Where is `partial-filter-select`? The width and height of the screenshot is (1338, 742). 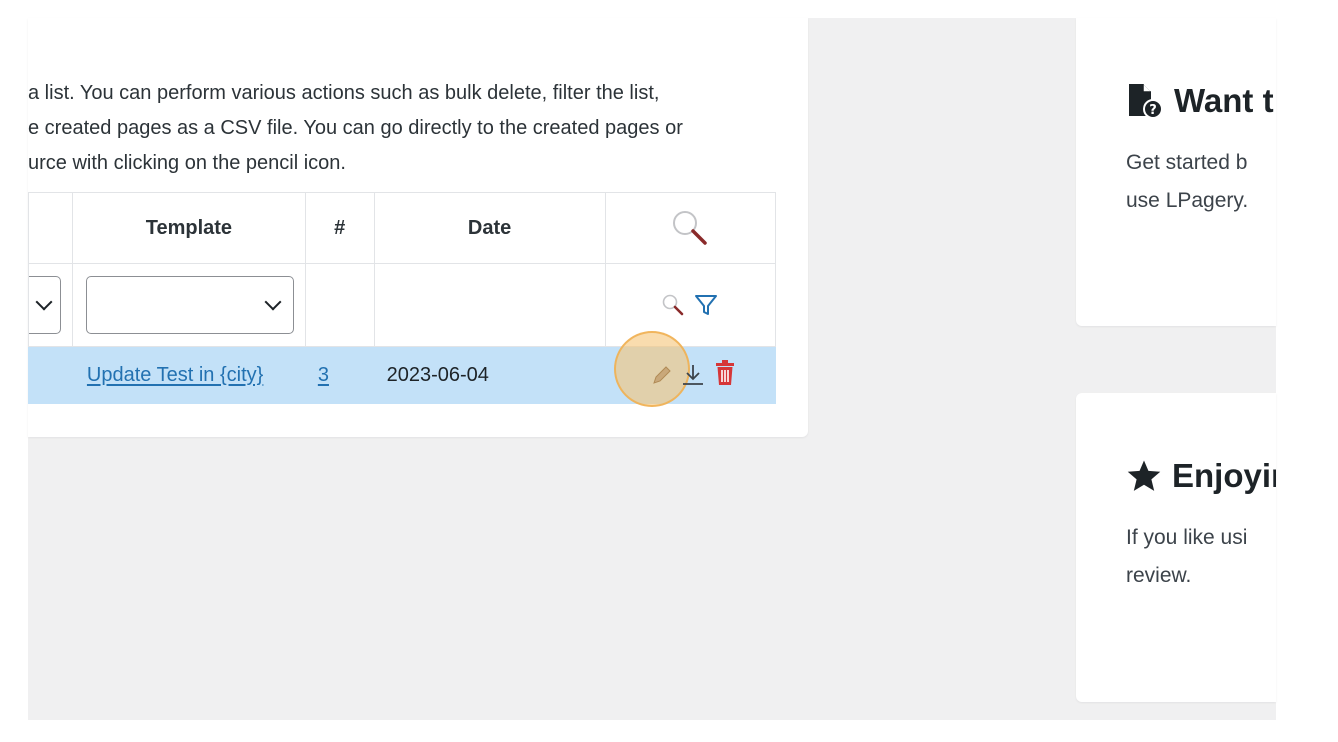 partial-filter-select is located at coordinates (45, 305).